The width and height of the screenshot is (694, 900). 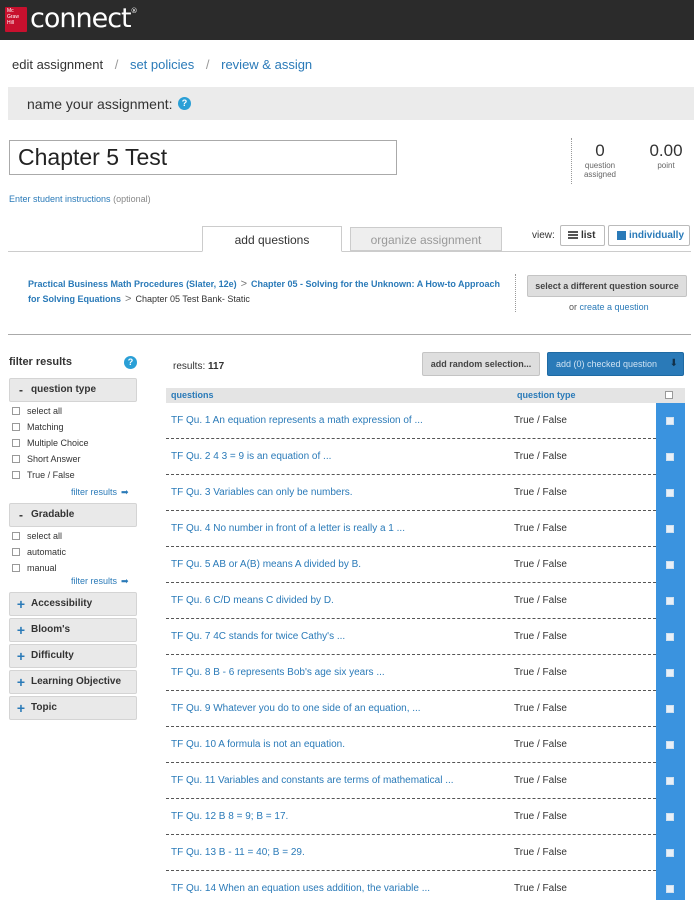 I want to click on question-link: TF Qu. 12 B 8 = 9; B = 17., so click(x=229, y=816).